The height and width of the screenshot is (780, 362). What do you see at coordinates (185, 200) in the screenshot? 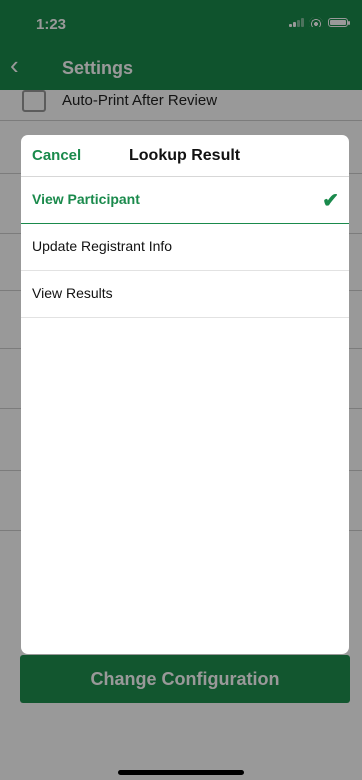
I see `option-view-participant: View Participant ✔` at bounding box center [185, 200].